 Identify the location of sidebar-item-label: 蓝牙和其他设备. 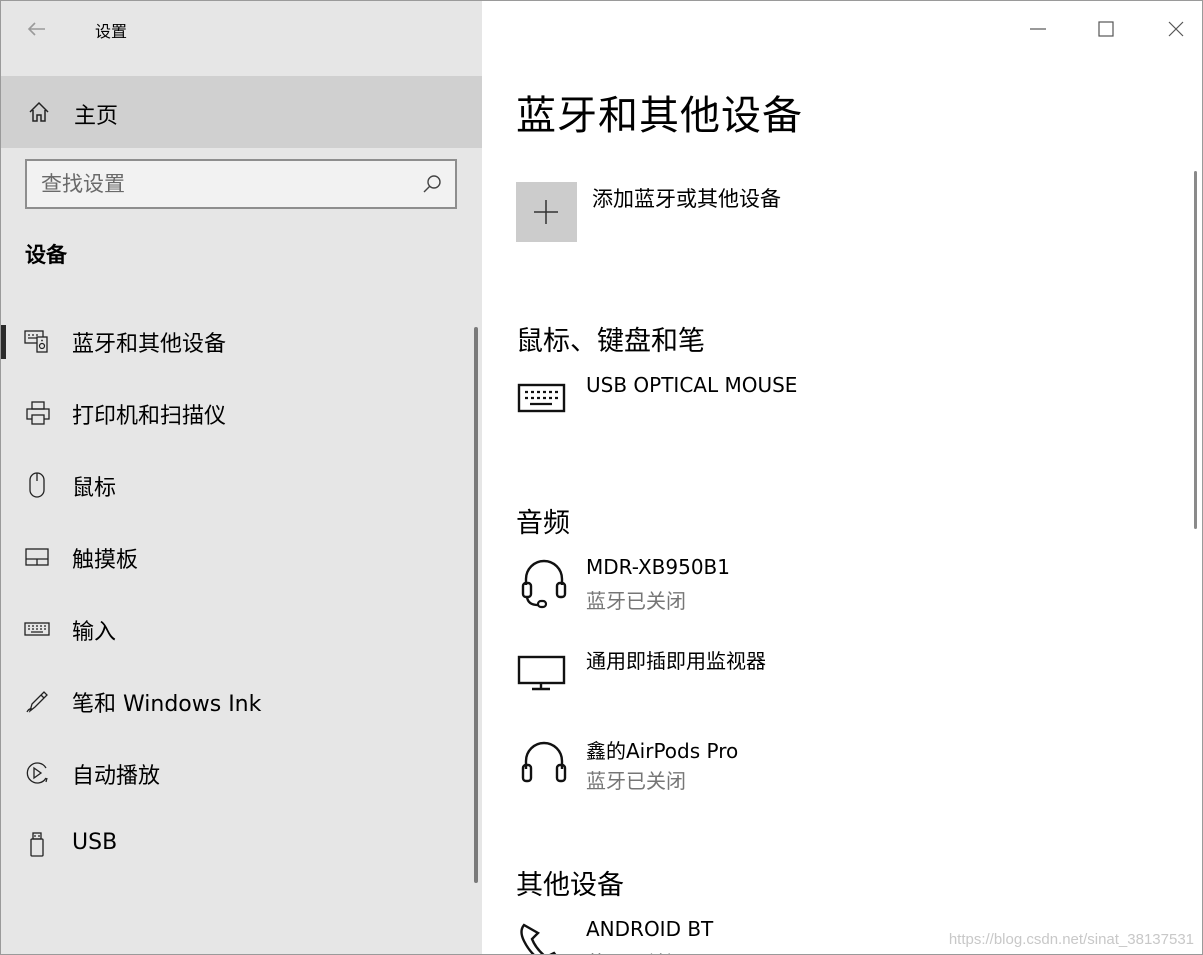
(149, 344).